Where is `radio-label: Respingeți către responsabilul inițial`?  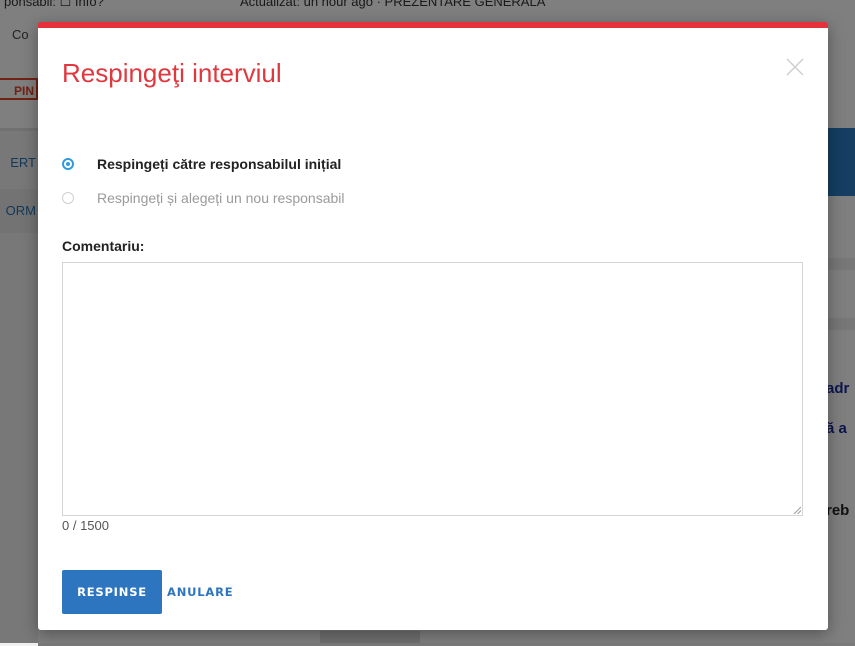
radio-label: Respingeți către responsabilul inițial is located at coordinates (219, 164).